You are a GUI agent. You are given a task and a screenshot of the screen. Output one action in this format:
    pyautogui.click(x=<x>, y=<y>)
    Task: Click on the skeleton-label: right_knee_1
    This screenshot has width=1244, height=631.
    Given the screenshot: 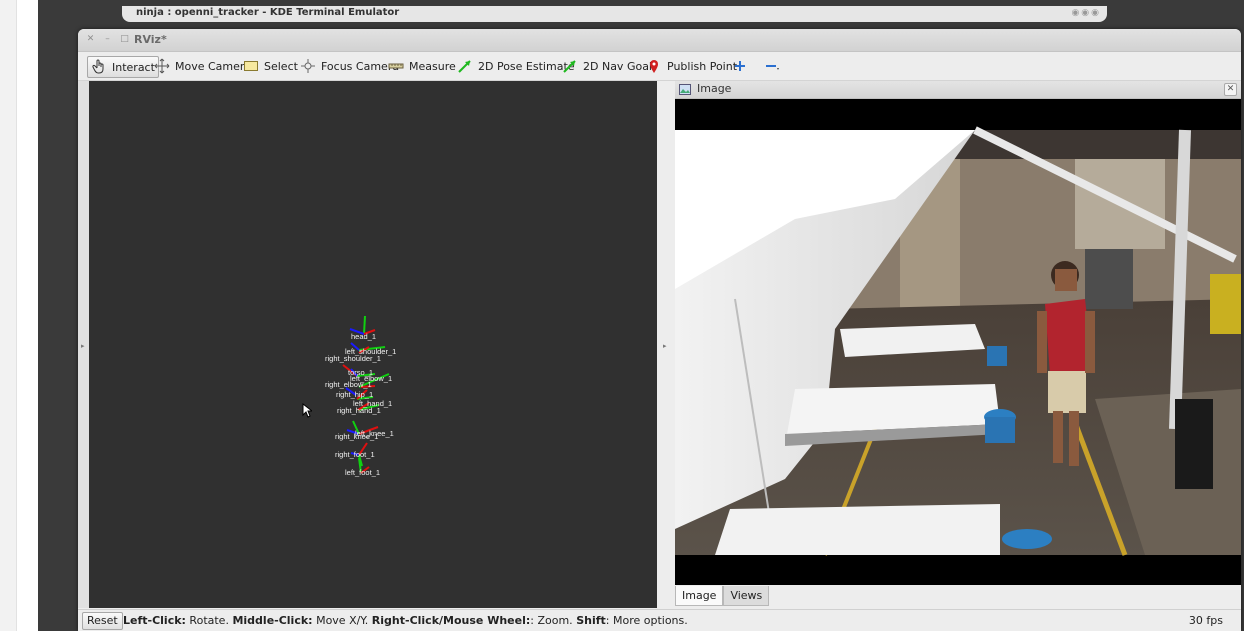 What is the action you would take?
    pyautogui.click(x=357, y=436)
    